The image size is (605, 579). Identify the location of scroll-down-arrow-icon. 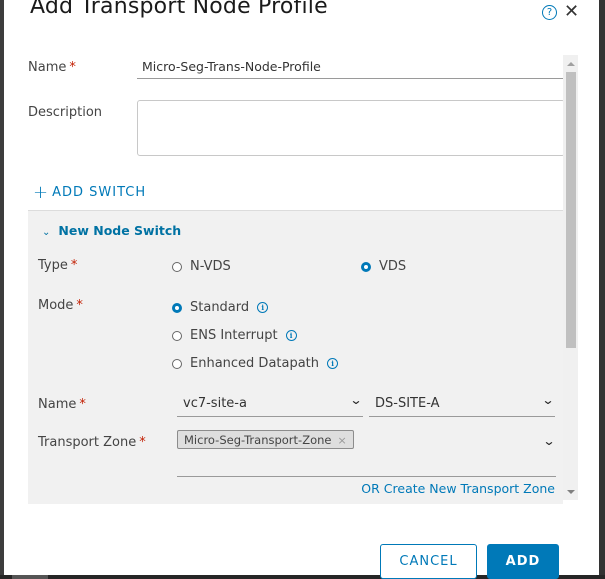
(571, 492).